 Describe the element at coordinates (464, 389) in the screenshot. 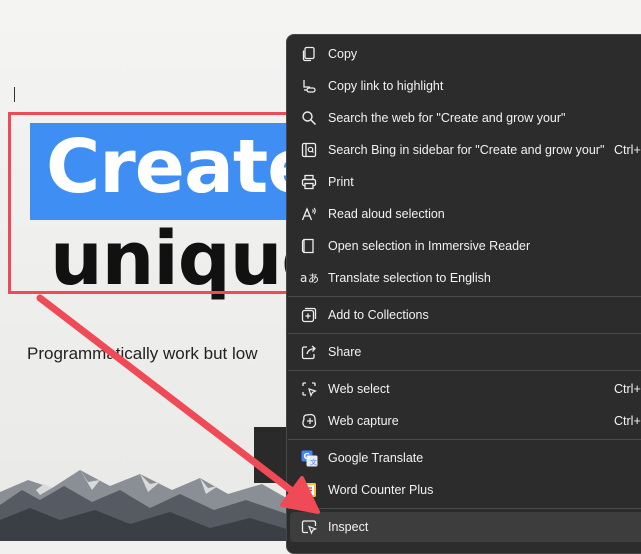

I see `menu-item-web-select: Web select Ctrl+` at that location.